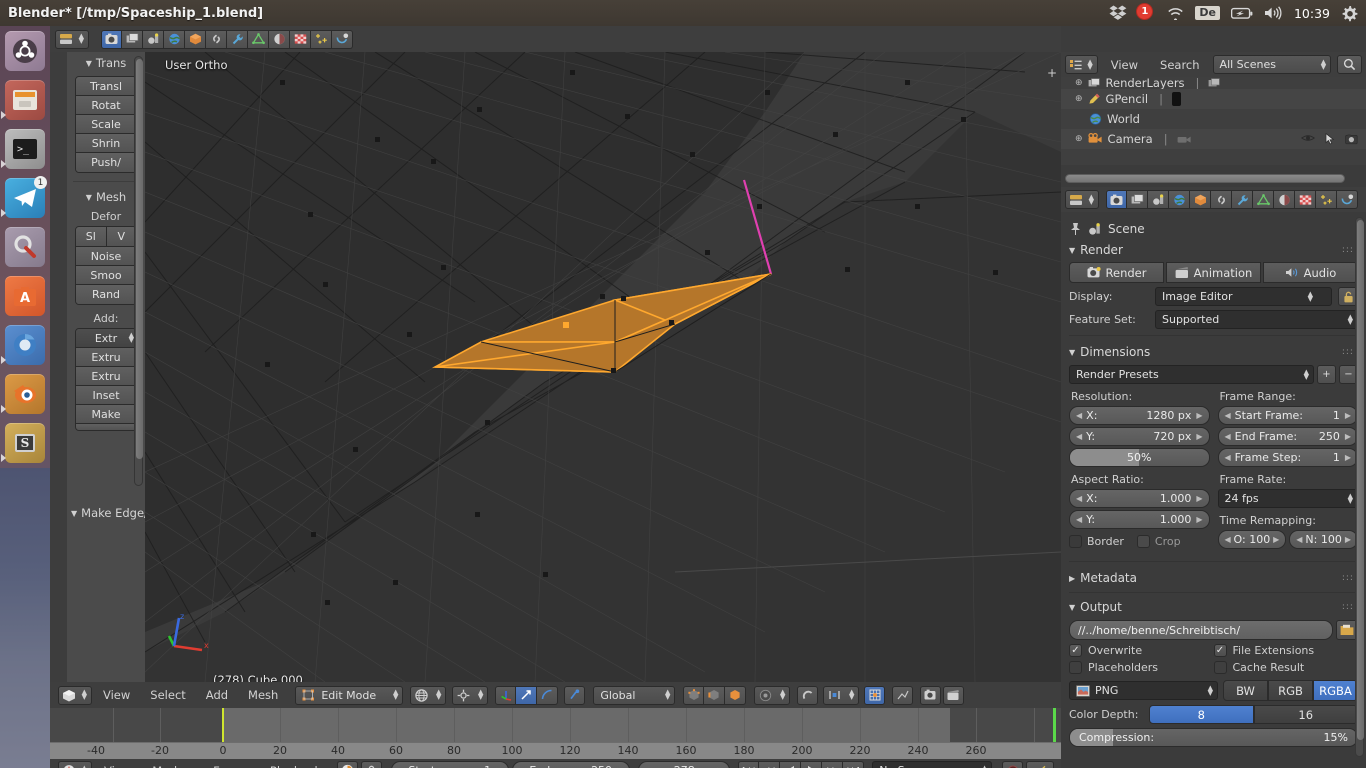 The height and width of the screenshot is (768, 1366). I want to click on resolution-percentage-slider: 50%, so click(1139, 457).